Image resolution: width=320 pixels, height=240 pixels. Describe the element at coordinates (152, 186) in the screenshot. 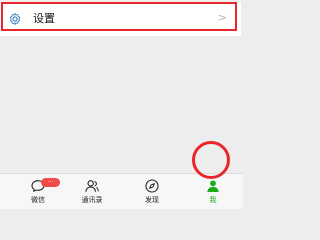

I see `compass-icon` at that location.